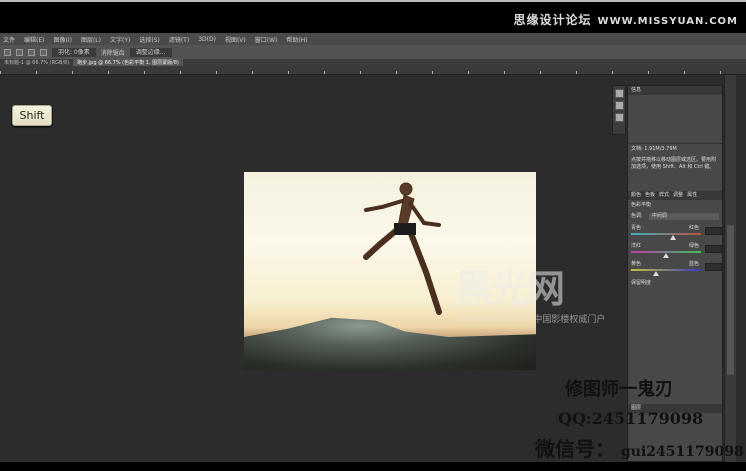  What do you see at coordinates (619, 389) in the screenshot?
I see `author-credit: 修图师一鬼刃` at bounding box center [619, 389].